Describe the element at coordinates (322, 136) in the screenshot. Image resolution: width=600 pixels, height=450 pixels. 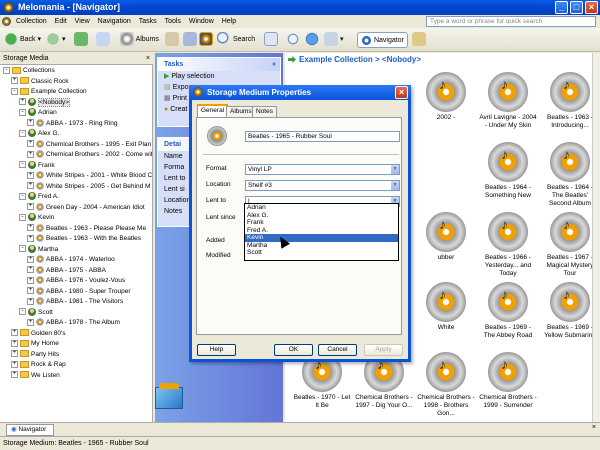
I see `medium-name-field: Beatles - 1965 - Rubber Soul` at that location.